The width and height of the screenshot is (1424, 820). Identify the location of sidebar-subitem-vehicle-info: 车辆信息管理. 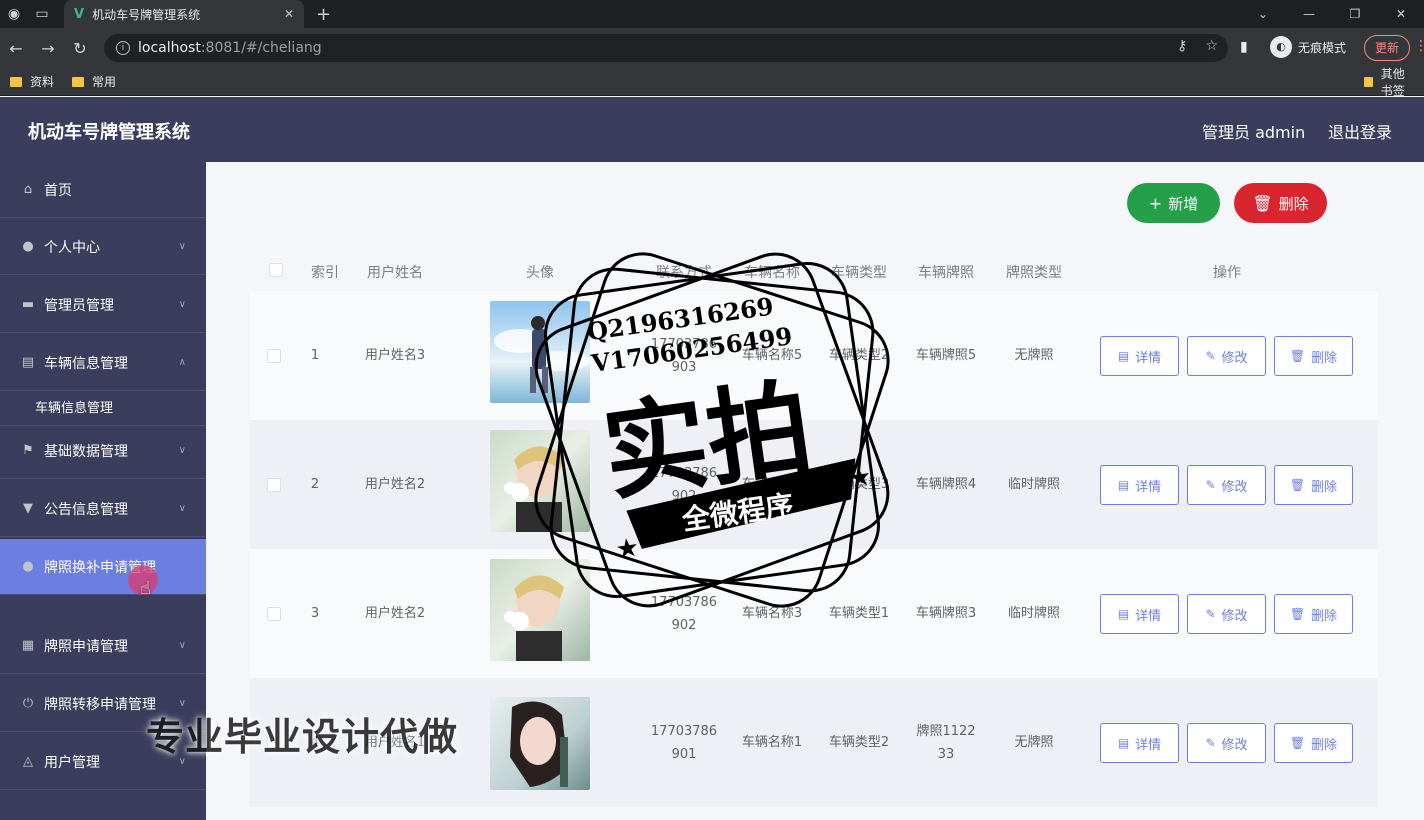
(103, 409).